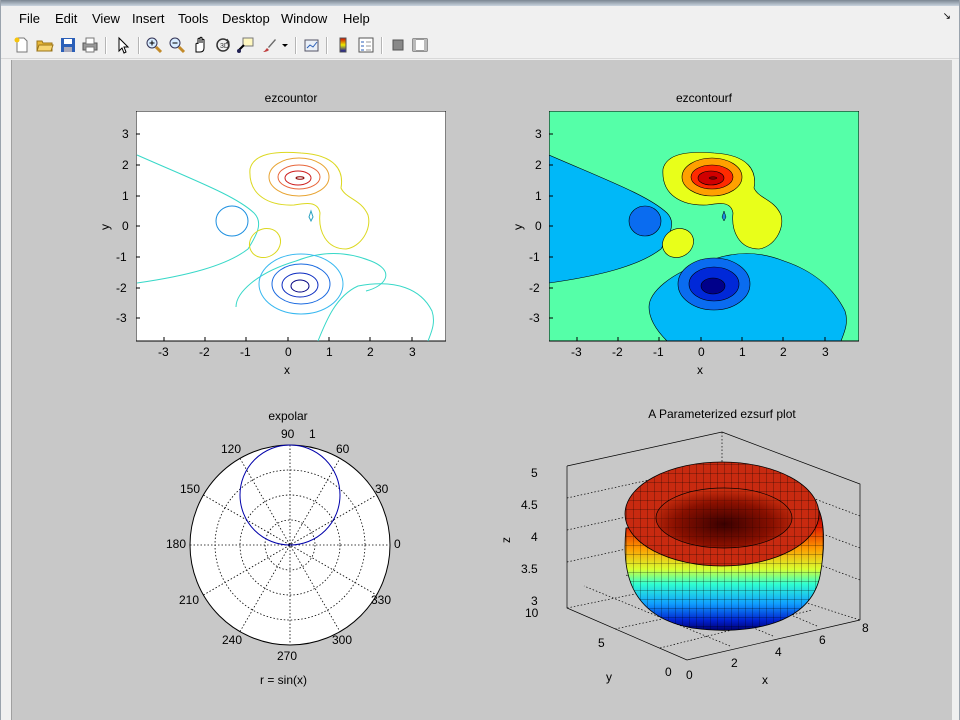 The width and height of the screenshot is (960, 720). I want to click on svg-text: 3D, so click(224, 46).